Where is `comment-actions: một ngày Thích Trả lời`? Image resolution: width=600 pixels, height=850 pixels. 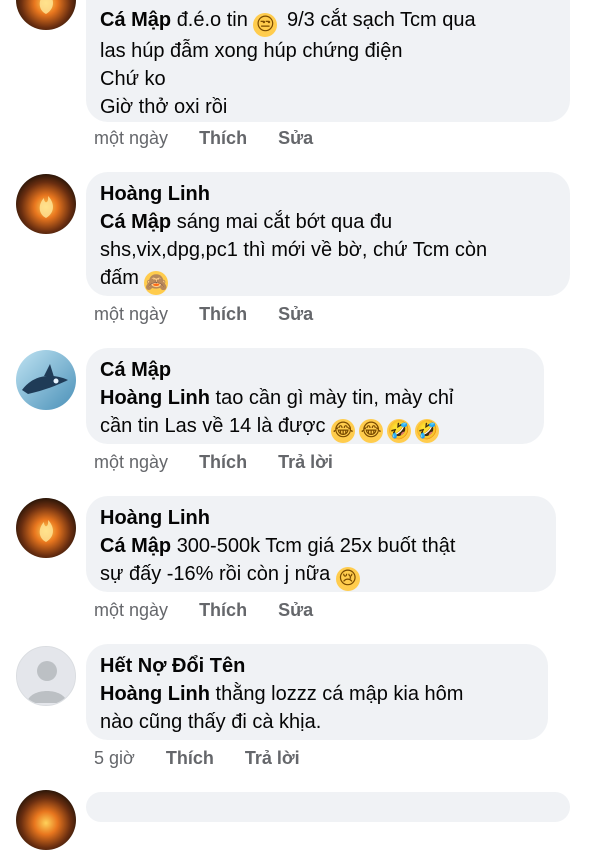 comment-actions: một ngày Thích Trả lời is located at coordinates (226, 462).